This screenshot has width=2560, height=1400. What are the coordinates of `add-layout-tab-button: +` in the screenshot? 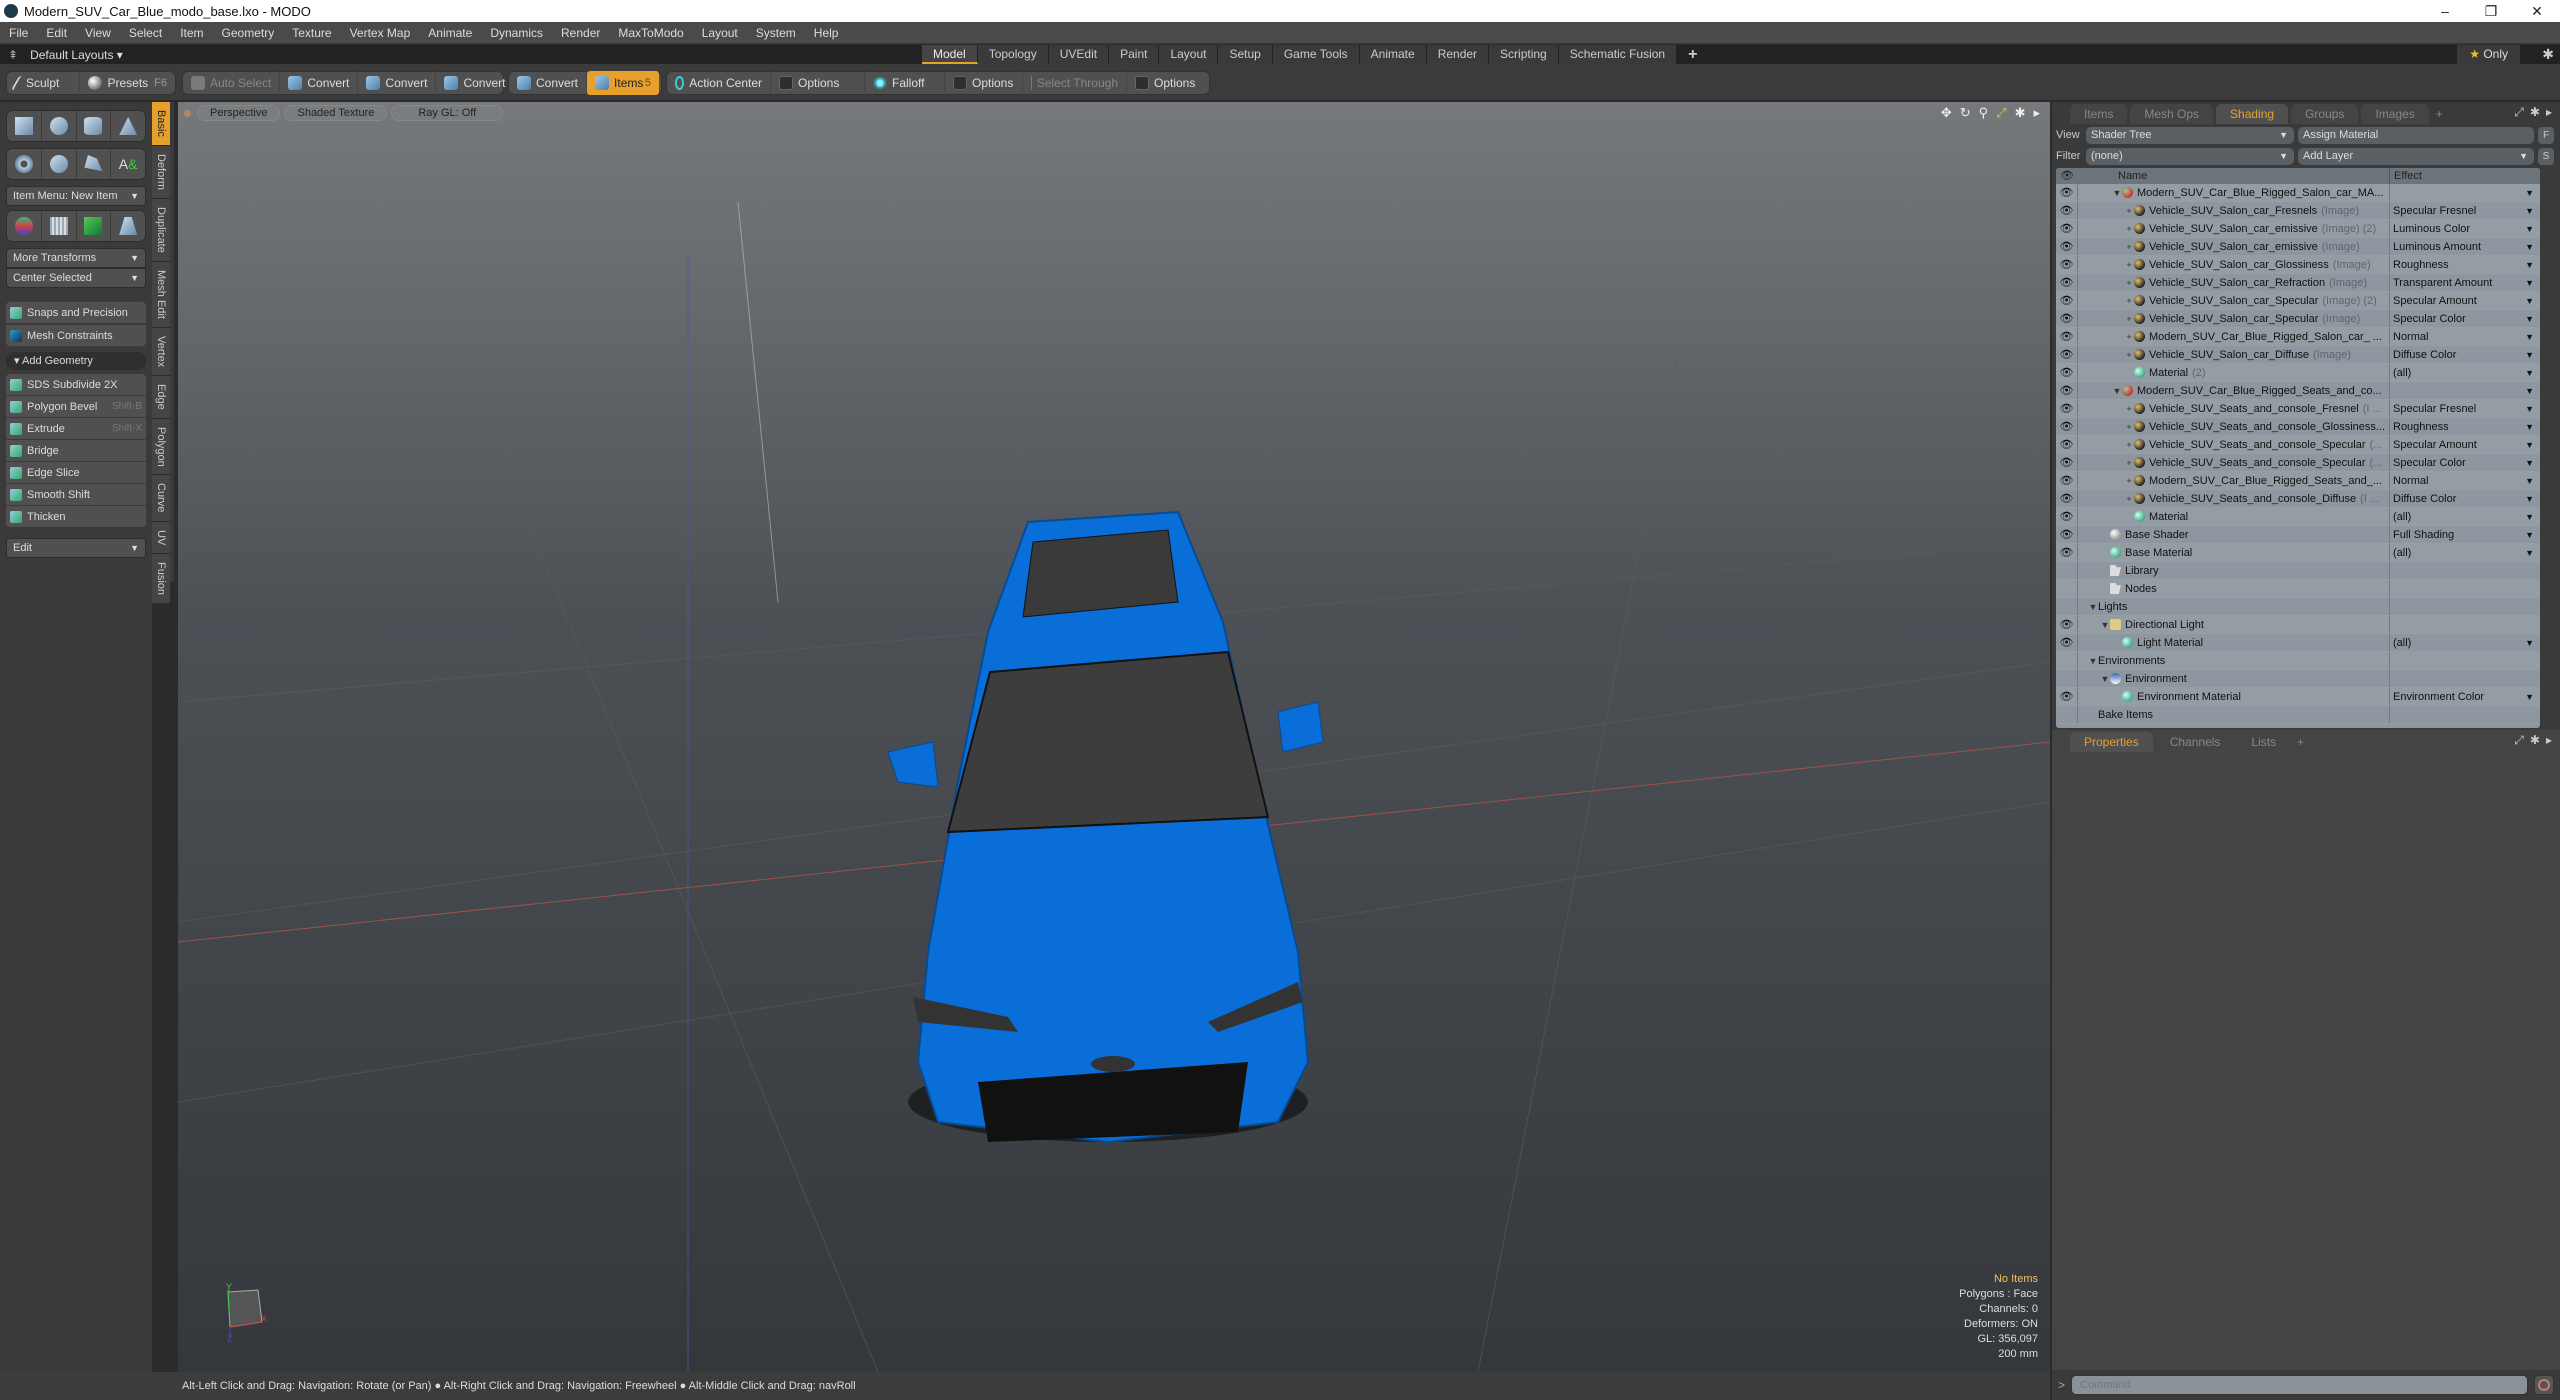 It's located at (1693, 54).